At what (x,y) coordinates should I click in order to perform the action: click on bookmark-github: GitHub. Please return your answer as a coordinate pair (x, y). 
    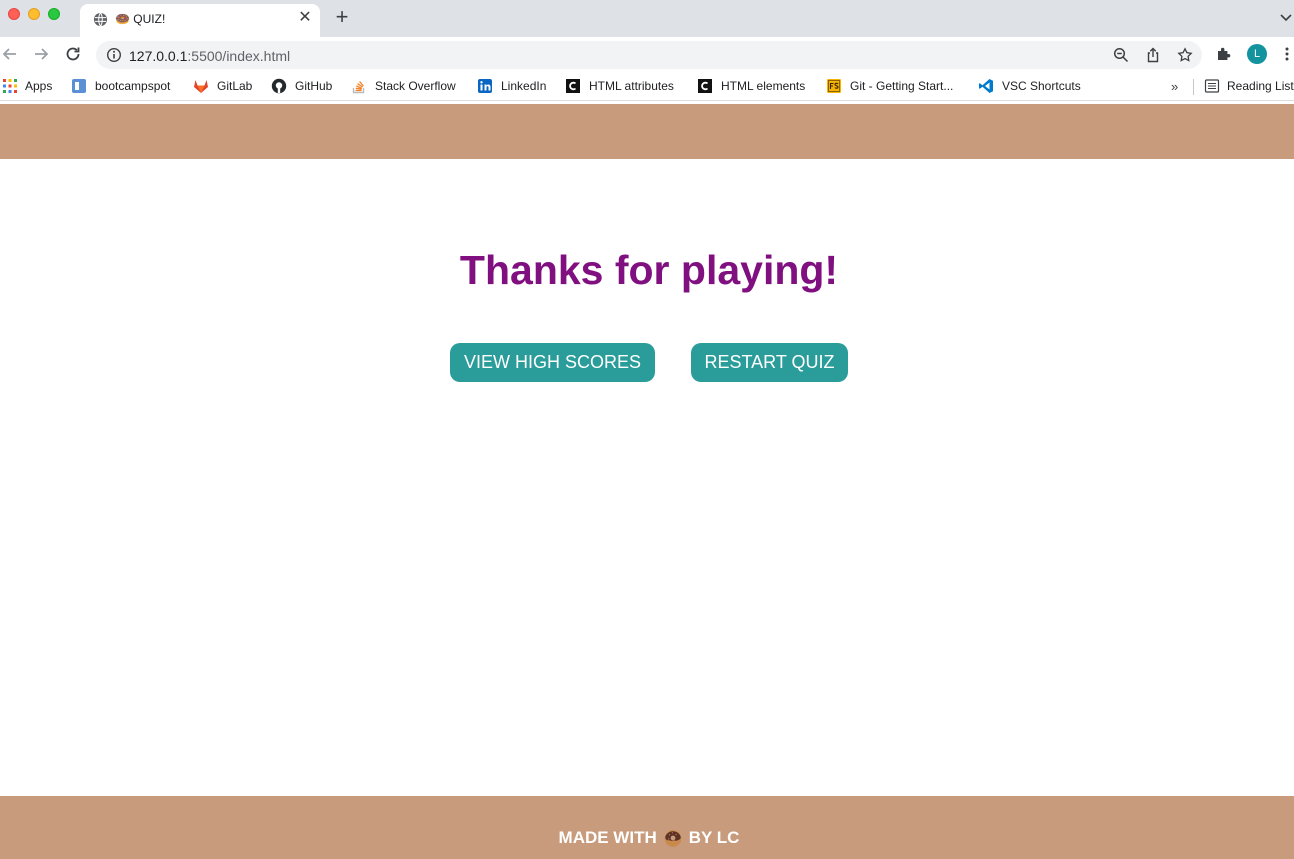
    Looking at the image, I should click on (301, 86).